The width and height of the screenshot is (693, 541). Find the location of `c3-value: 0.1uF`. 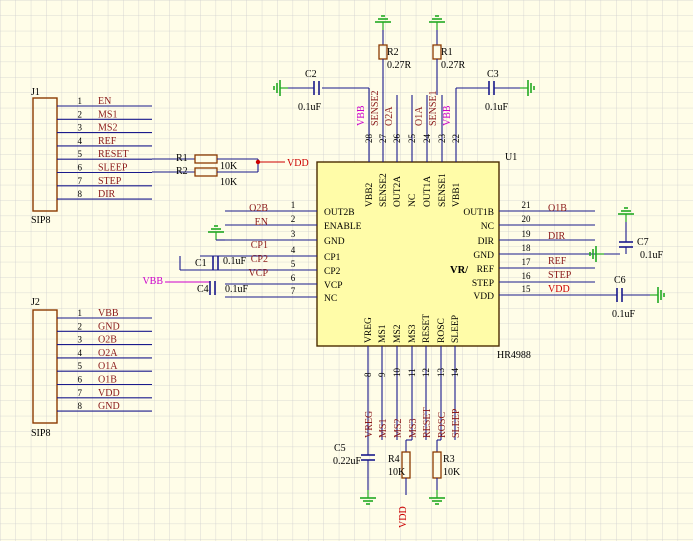

c3-value: 0.1uF is located at coordinates (497, 107).